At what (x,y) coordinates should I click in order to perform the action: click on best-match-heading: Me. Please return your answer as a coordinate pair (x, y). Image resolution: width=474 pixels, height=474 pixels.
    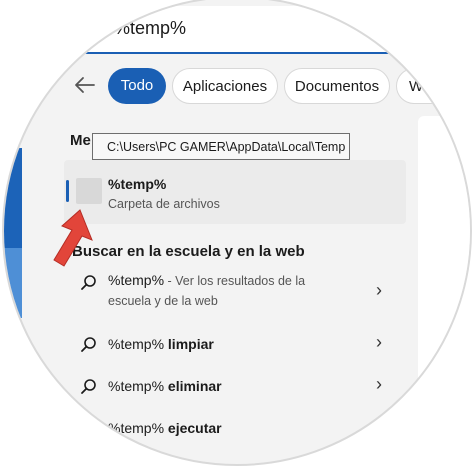
    Looking at the image, I should click on (80, 140).